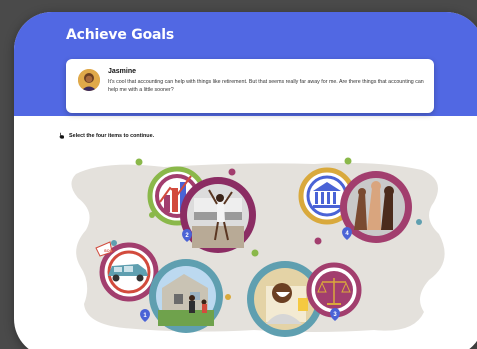 The width and height of the screenshot is (477, 349). I want to click on scales-icon, so click(334, 290).